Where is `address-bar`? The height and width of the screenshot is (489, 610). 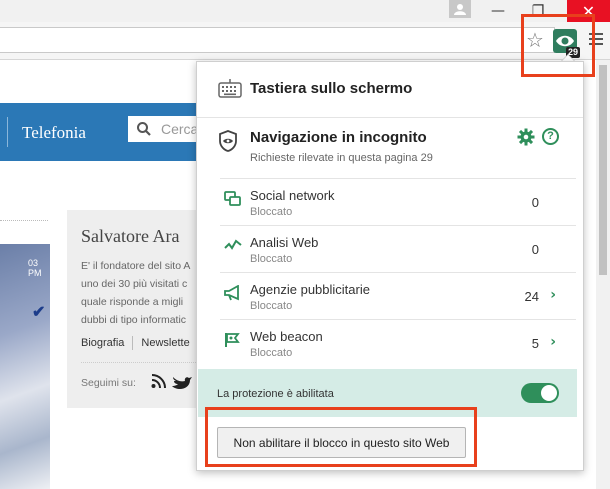 address-bar is located at coordinates (277, 40).